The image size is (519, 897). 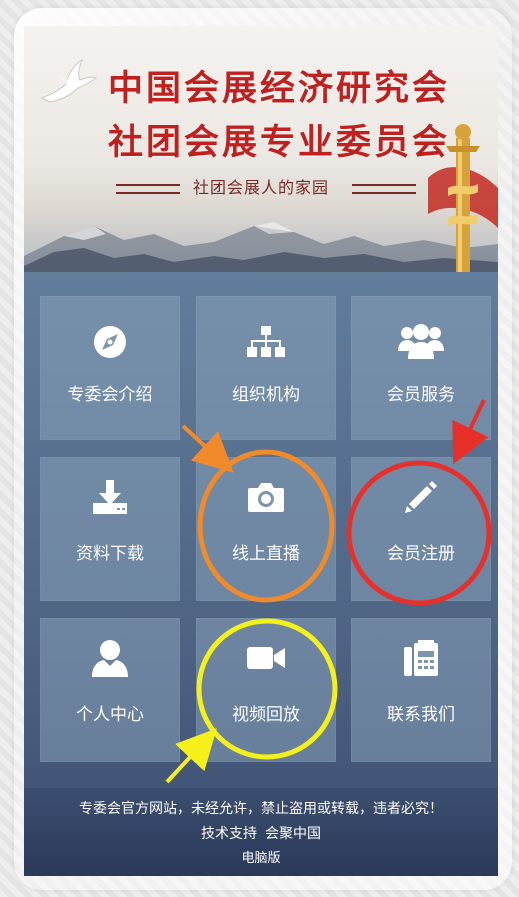 What do you see at coordinates (261, 809) in the screenshot?
I see `copyright-notice: 专委会官方网站，未经允许，禁止盗用或转载，违者必究！` at bounding box center [261, 809].